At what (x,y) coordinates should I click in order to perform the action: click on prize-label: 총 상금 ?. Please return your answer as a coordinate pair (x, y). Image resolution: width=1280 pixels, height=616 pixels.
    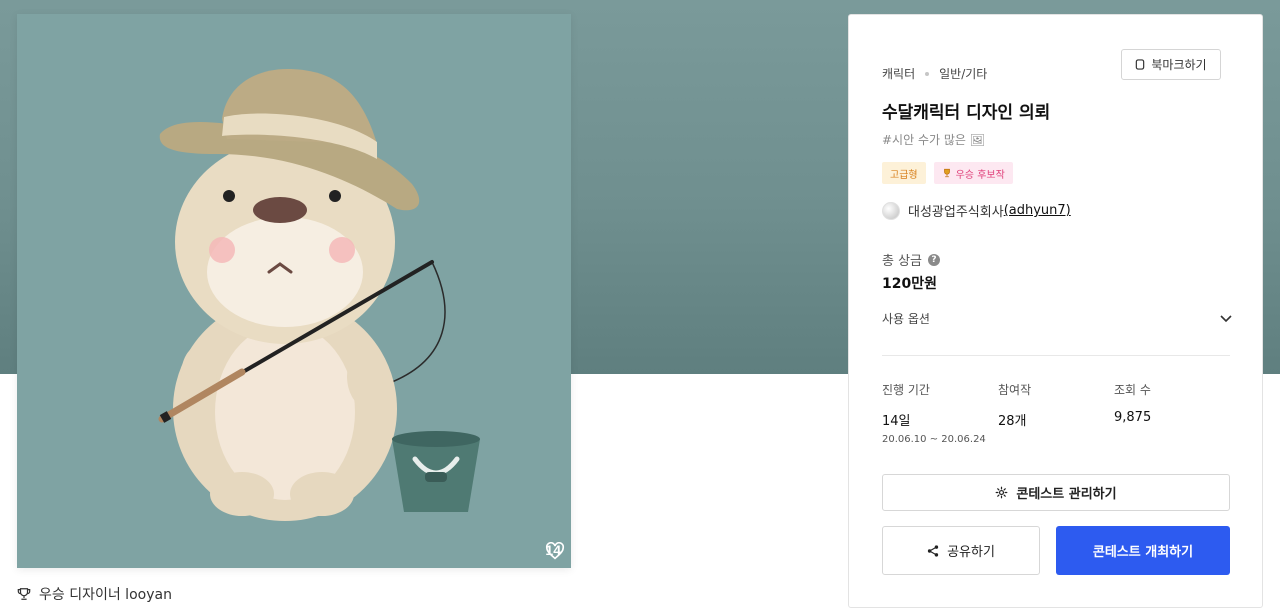
    Looking at the image, I should click on (911, 259).